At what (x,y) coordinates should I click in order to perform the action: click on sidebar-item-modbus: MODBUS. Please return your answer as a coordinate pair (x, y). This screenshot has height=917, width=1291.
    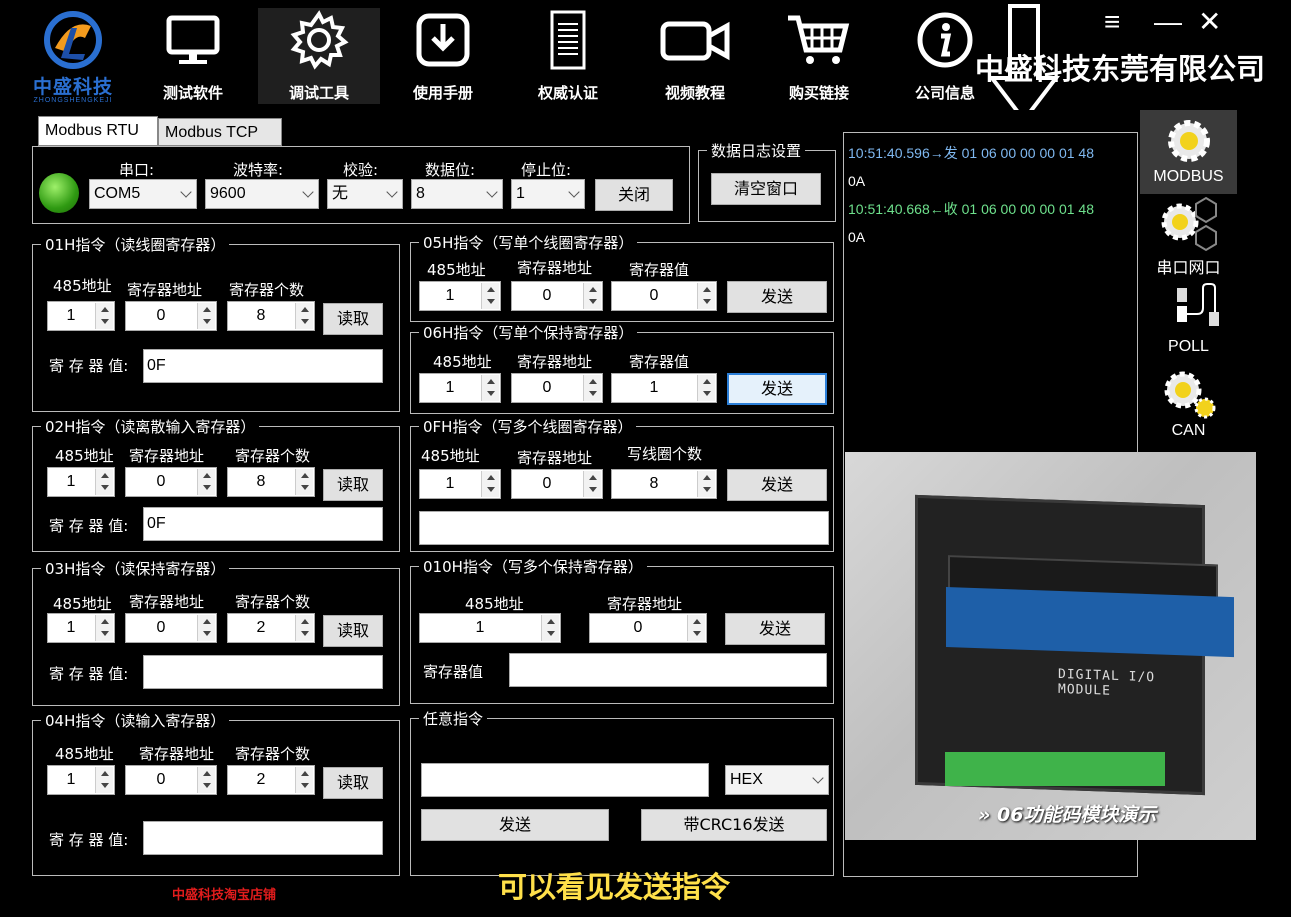
    Looking at the image, I should click on (1188, 152).